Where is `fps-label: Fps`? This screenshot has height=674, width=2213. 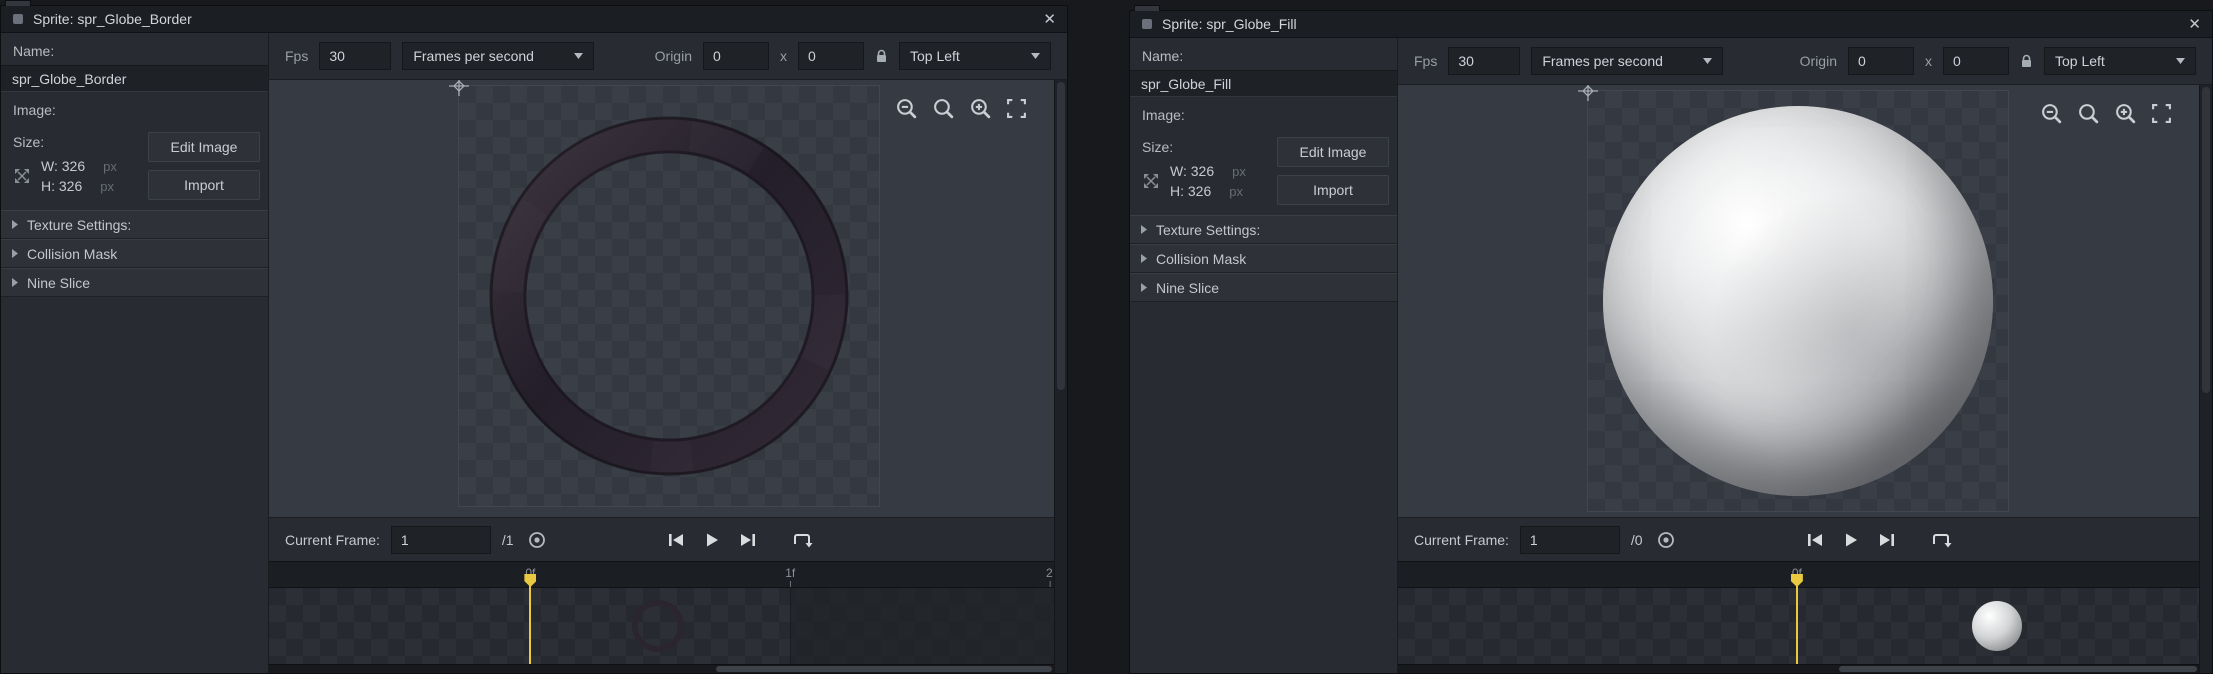 fps-label: Fps is located at coordinates (297, 56).